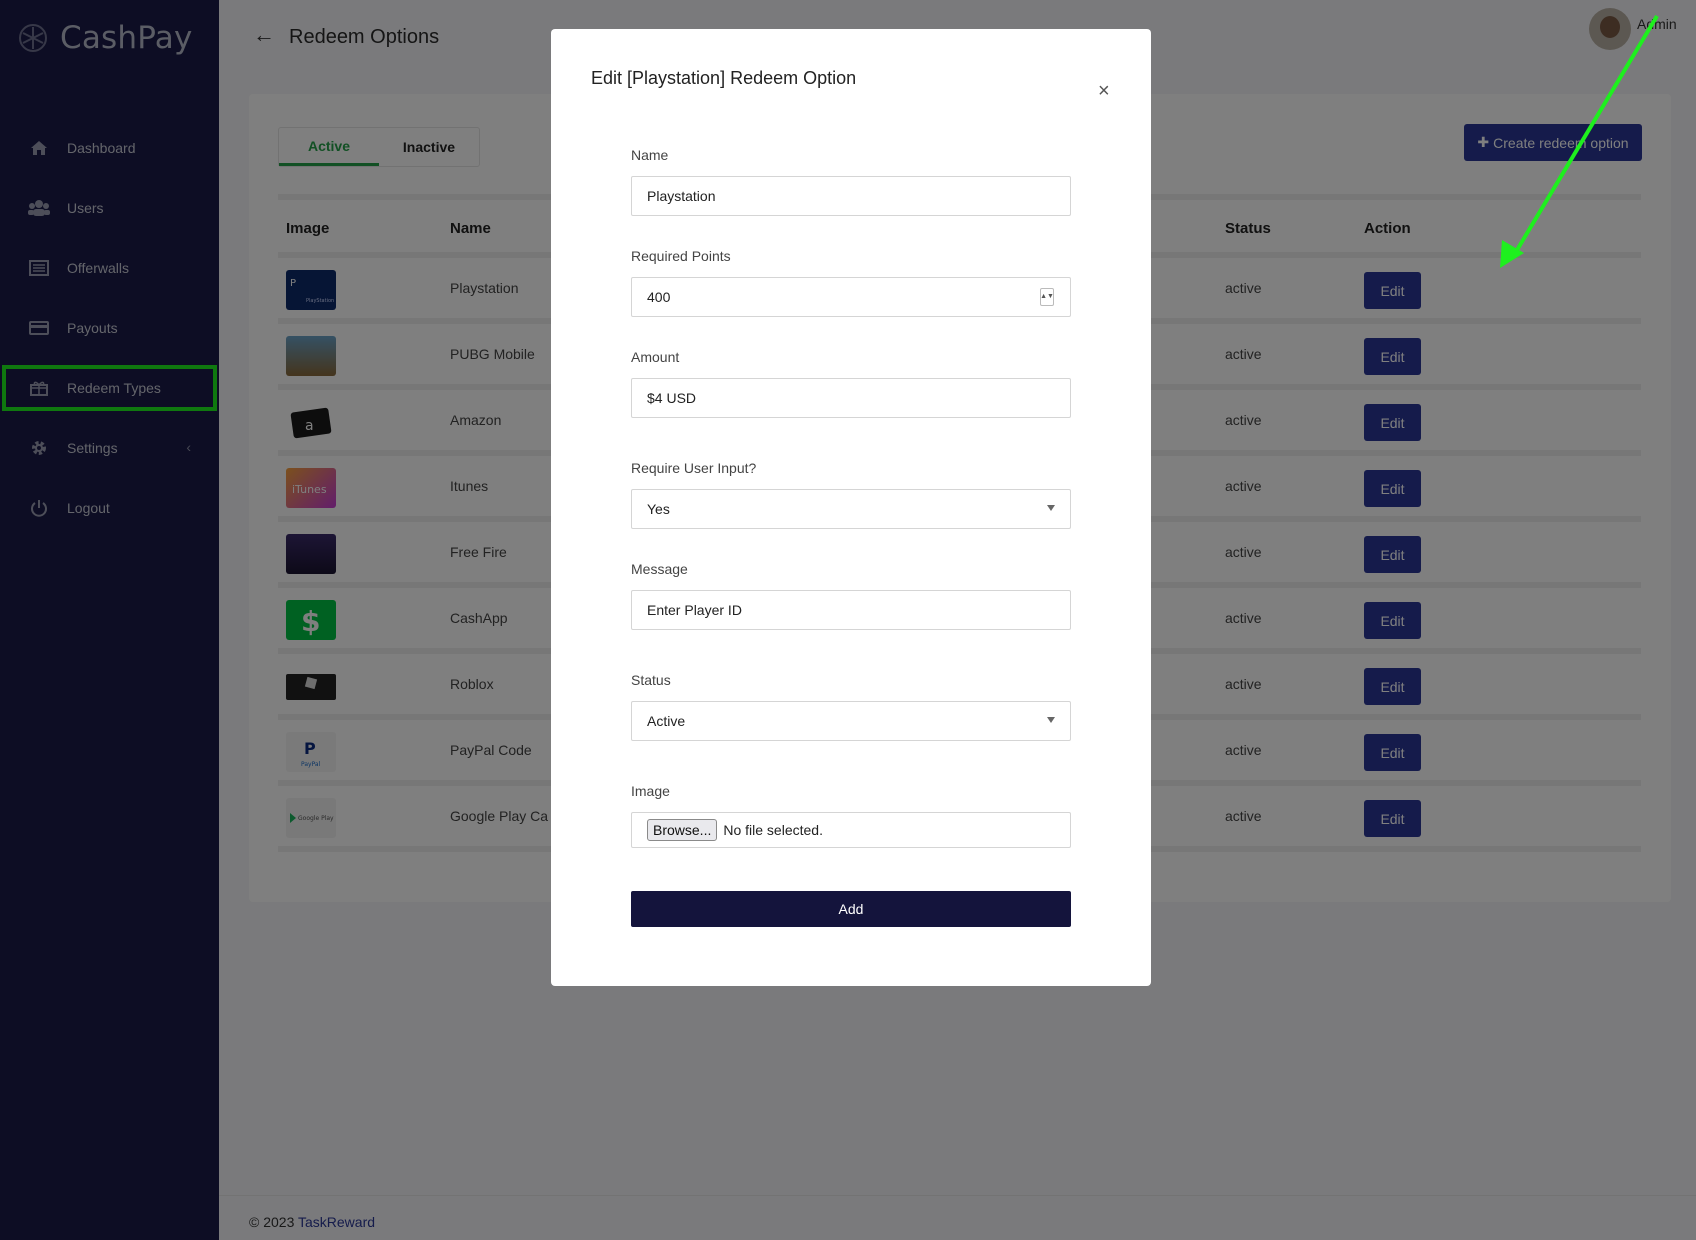  Describe the element at coordinates (659, 297) in the screenshot. I see `points-value: 400` at that location.